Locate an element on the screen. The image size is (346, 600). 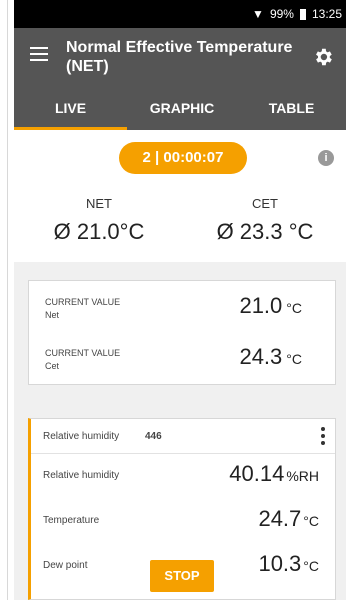
current-value-sub: Net is located at coordinates (52, 315).